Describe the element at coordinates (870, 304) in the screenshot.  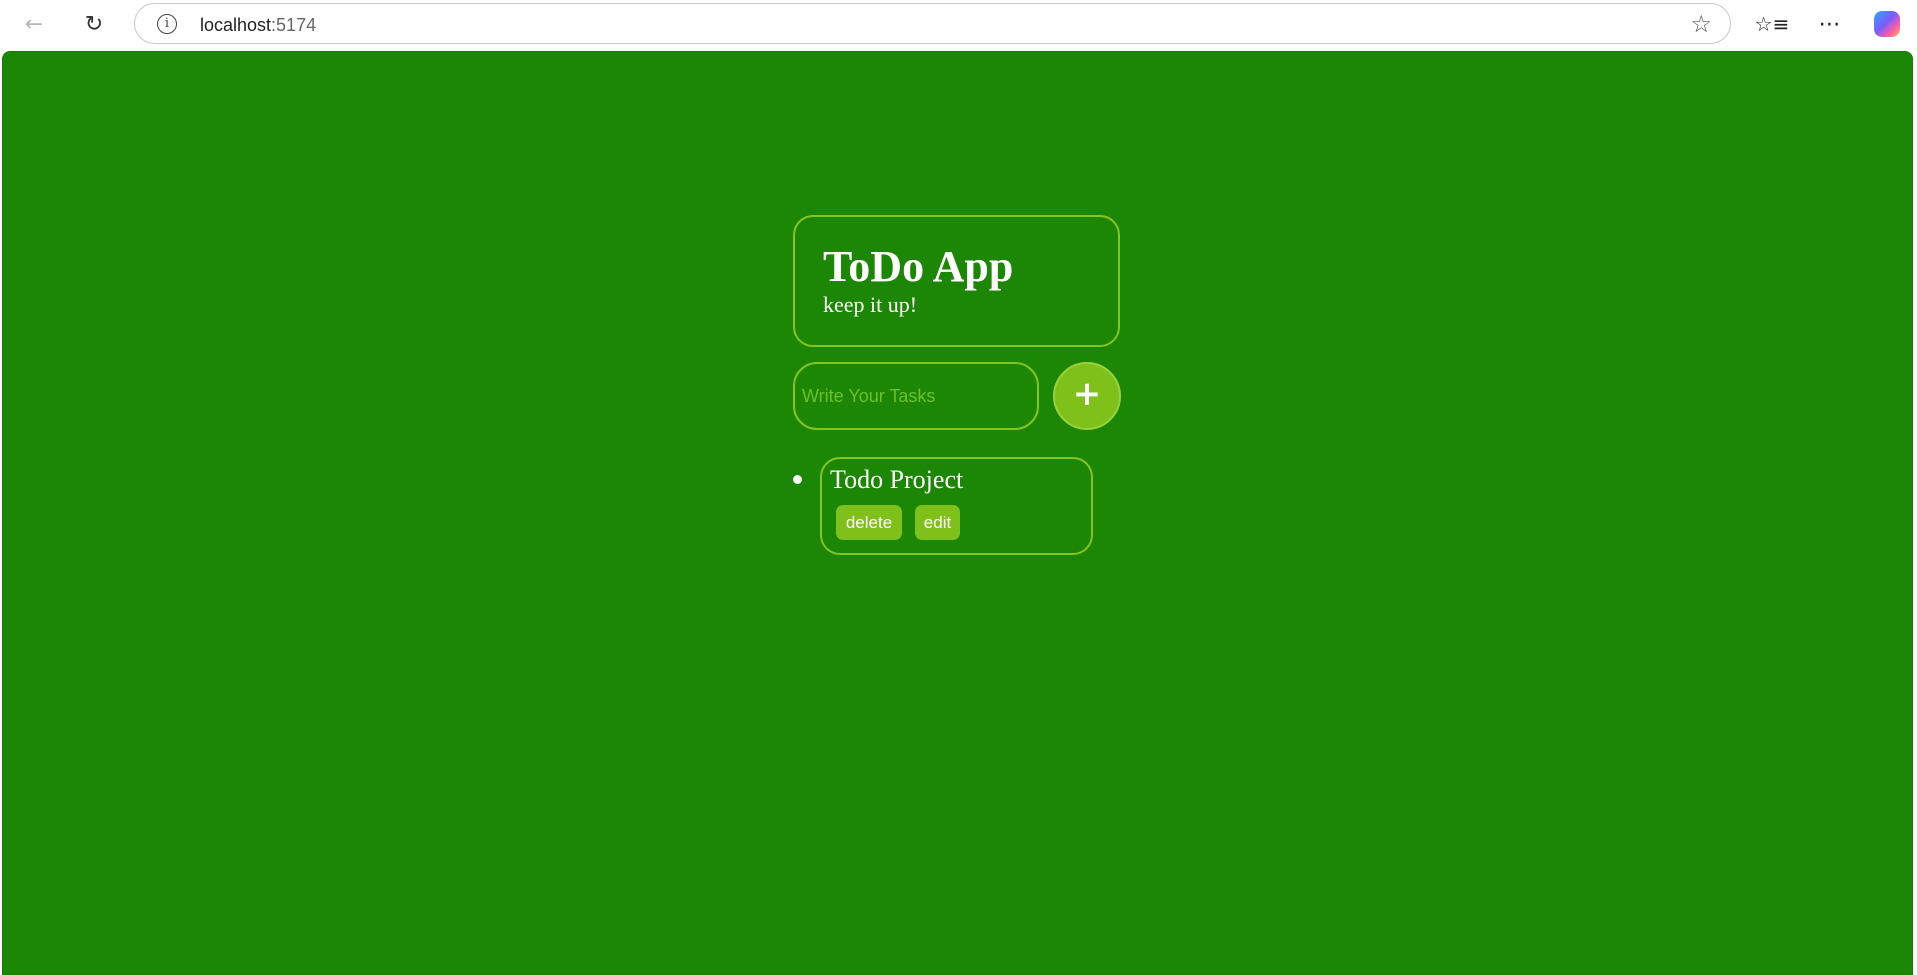
I see `app-subtitle: keep it up!` at that location.